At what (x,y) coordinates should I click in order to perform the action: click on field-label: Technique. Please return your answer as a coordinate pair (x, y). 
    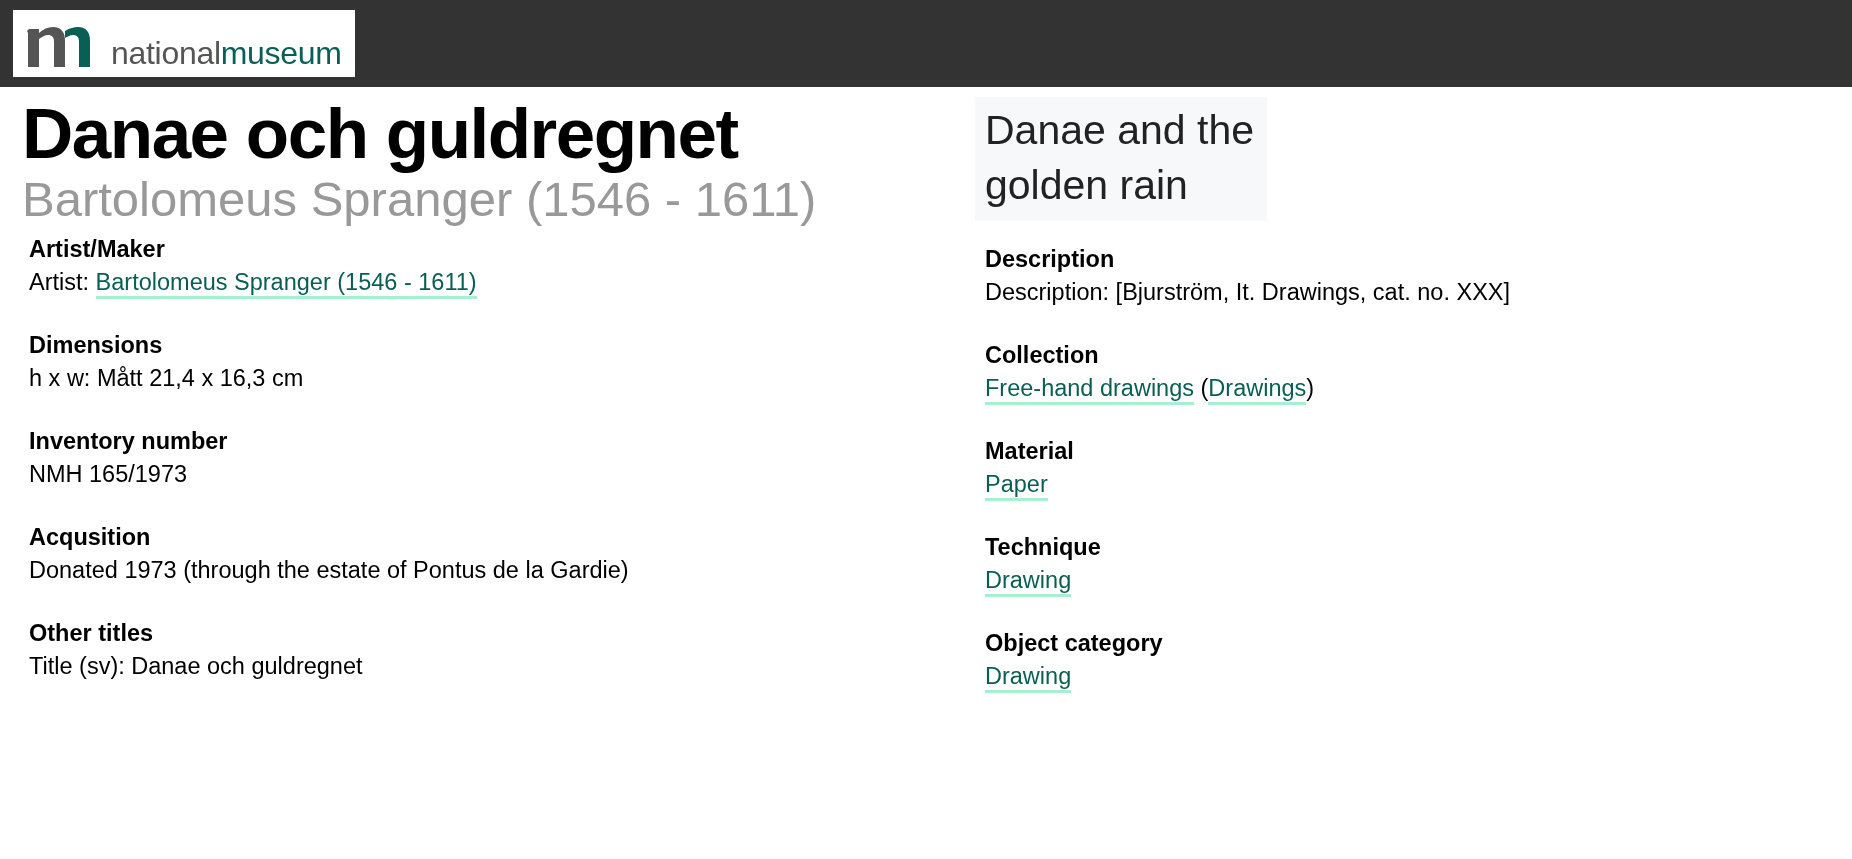
    Looking at the image, I should click on (1043, 547).